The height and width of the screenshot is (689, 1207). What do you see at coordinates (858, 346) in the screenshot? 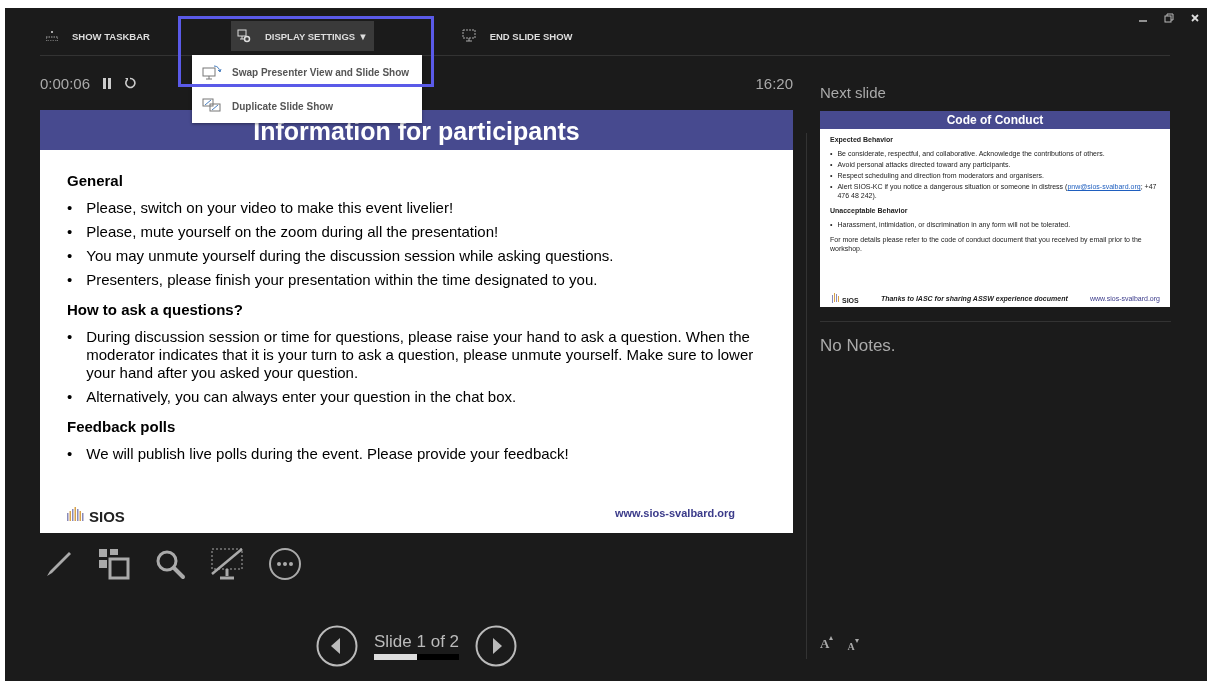
I see `notes-text: No Notes.` at bounding box center [858, 346].